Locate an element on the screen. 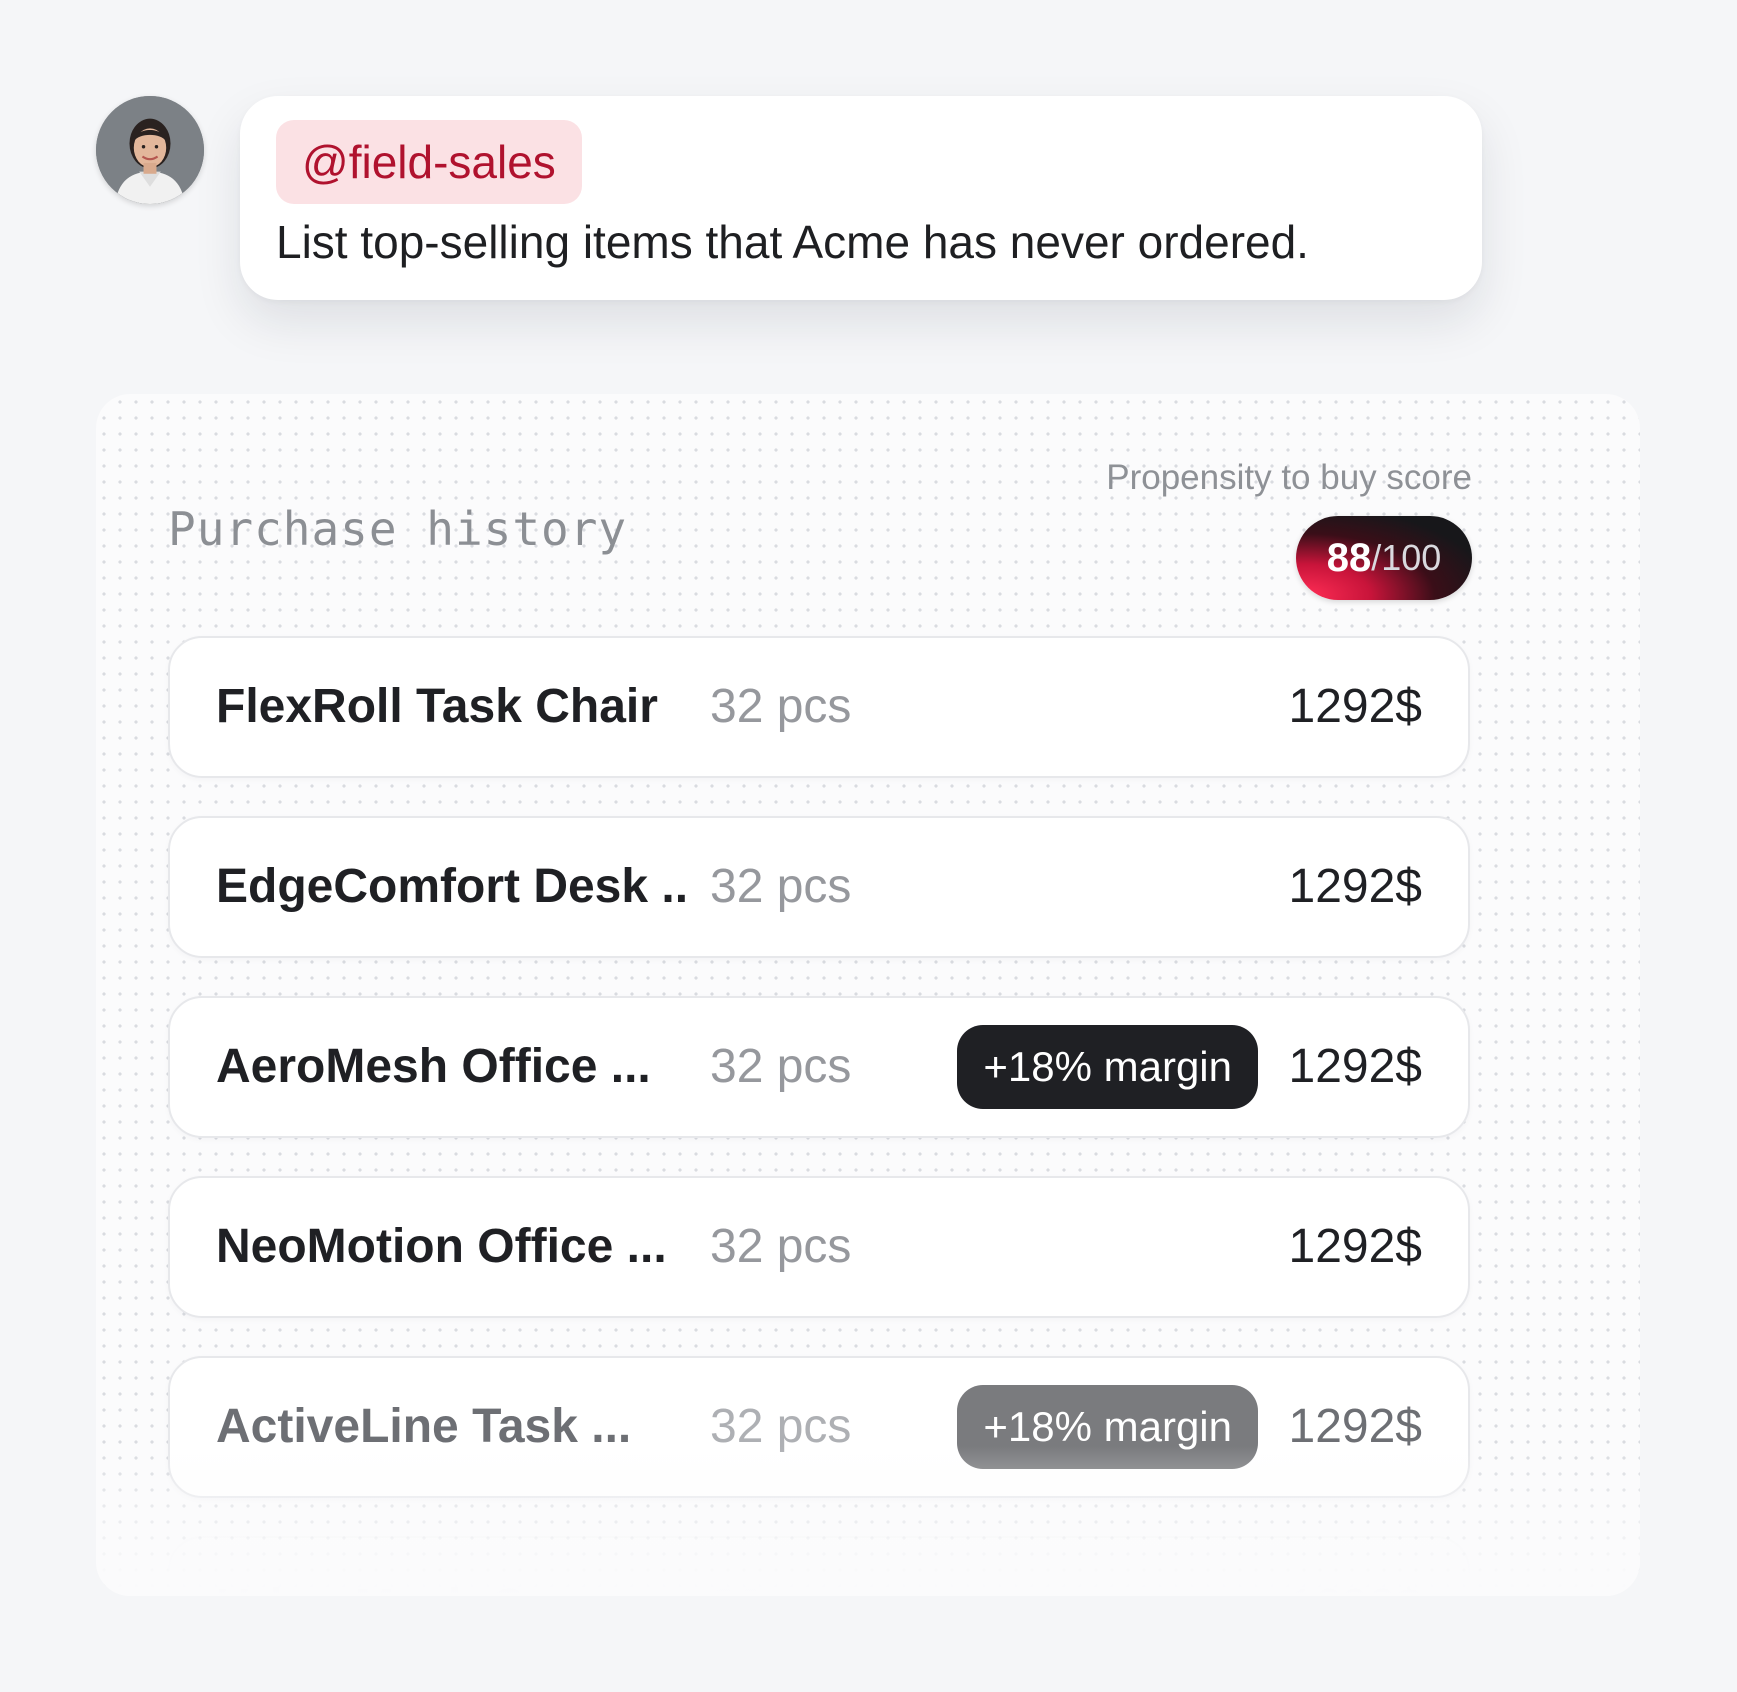 Image resolution: width=1737 pixels, height=1692 pixels. propensity-score-badge: 88/100 is located at coordinates (1384, 558).